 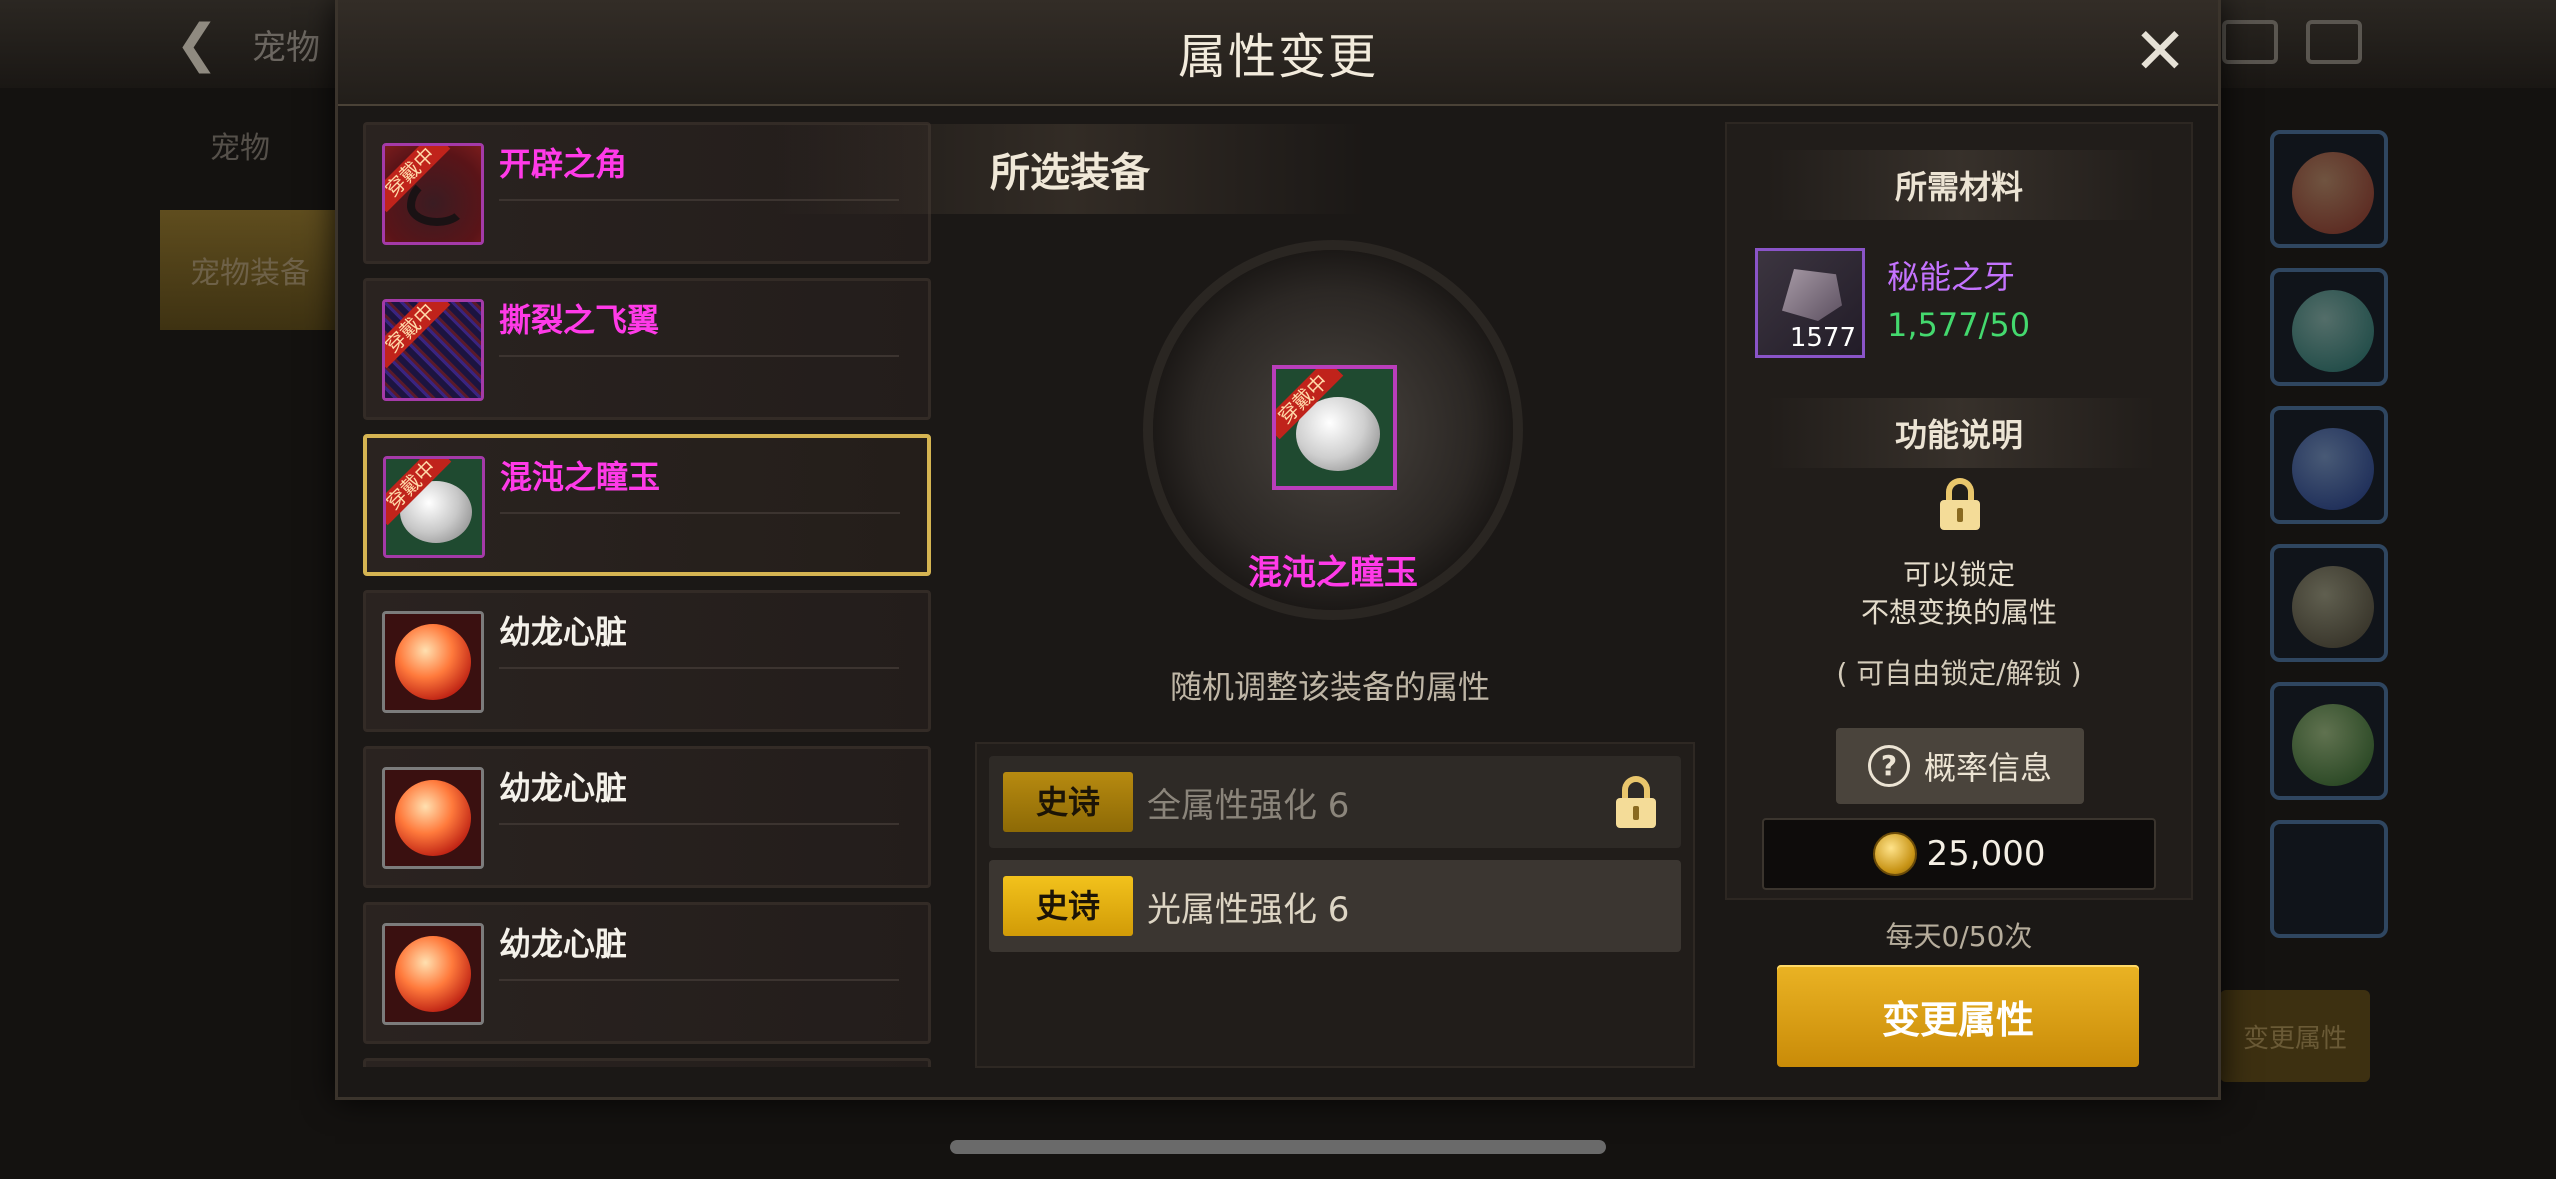 What do you see at coordinates (1959, 673) in the screenshot?
I see `function-note: ( 可自由锁定/解锁 )` at bounding box center [1959, 673].